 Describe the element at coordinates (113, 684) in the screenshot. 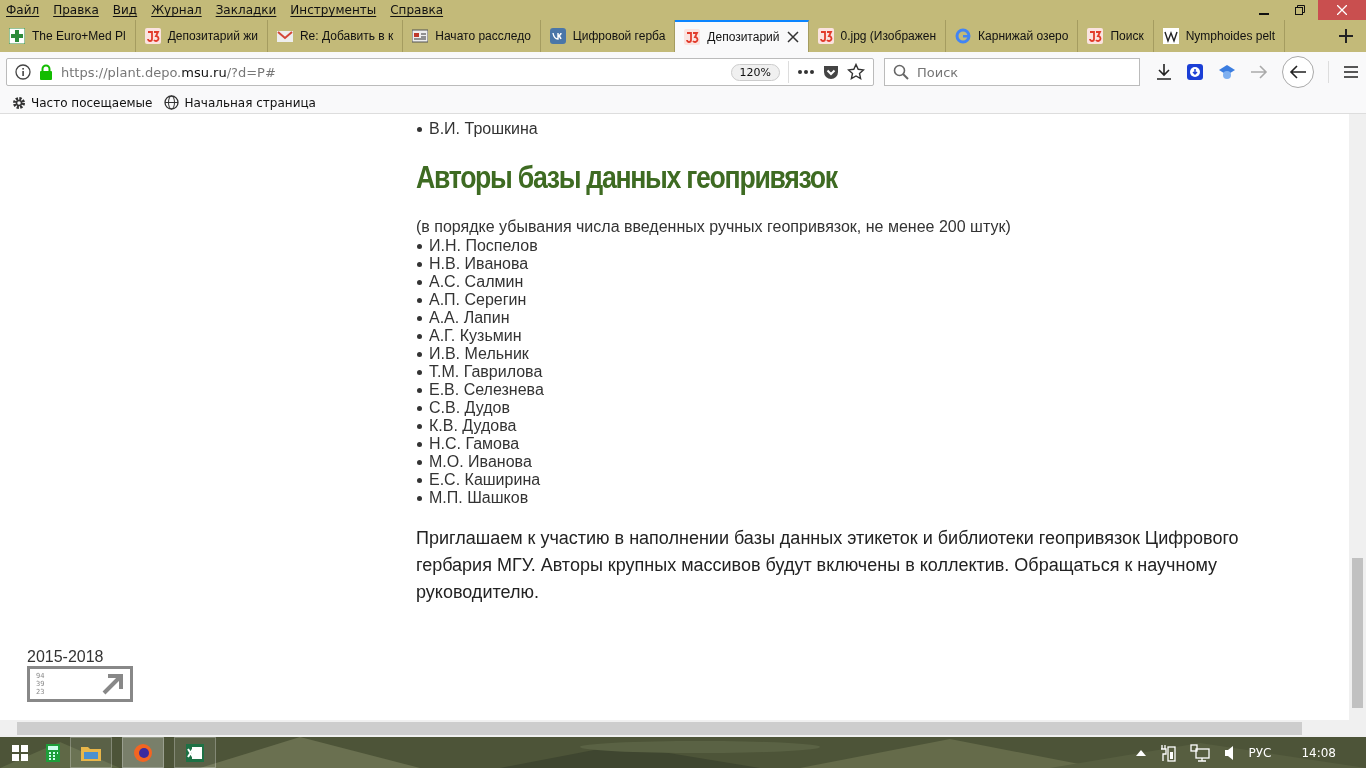

I see `arrow-icon` at that location.